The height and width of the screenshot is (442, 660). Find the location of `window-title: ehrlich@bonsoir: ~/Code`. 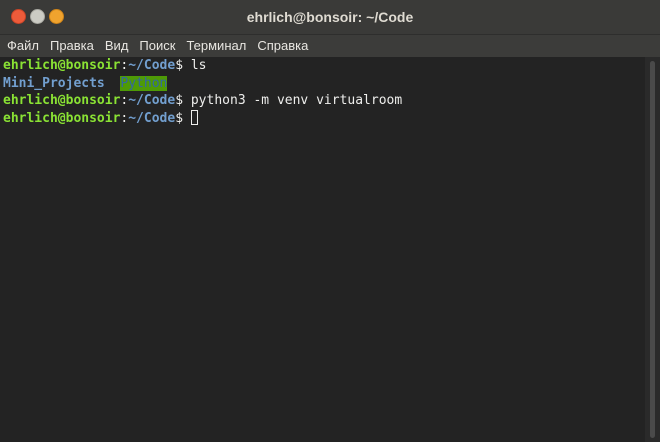

window-title: ehrlich@bonsoir: ~/Code is located at coordinates (330, 17).